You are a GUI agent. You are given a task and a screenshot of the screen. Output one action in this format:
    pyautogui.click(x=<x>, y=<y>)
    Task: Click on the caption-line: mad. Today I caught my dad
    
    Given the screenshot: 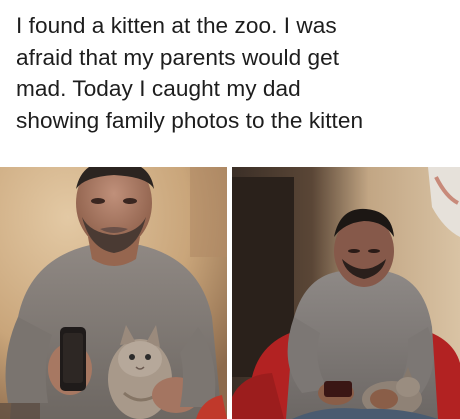 What is the action you would take?
    pyautogui.click(x=158, y=88)
    